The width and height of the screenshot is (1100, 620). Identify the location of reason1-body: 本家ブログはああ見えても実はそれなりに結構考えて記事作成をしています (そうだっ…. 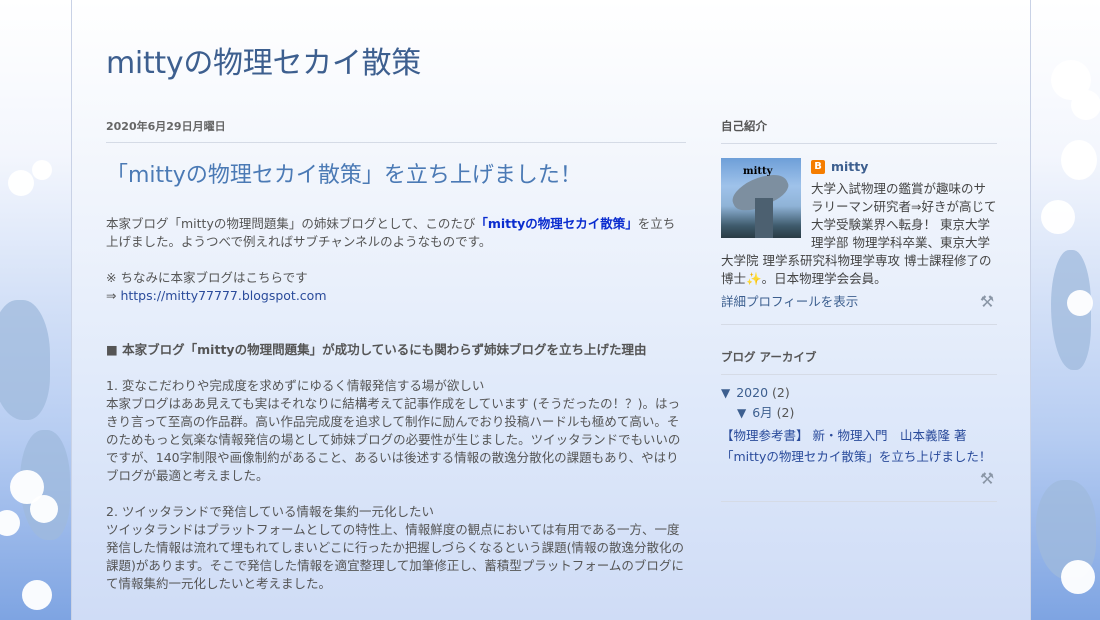
(393, 439).